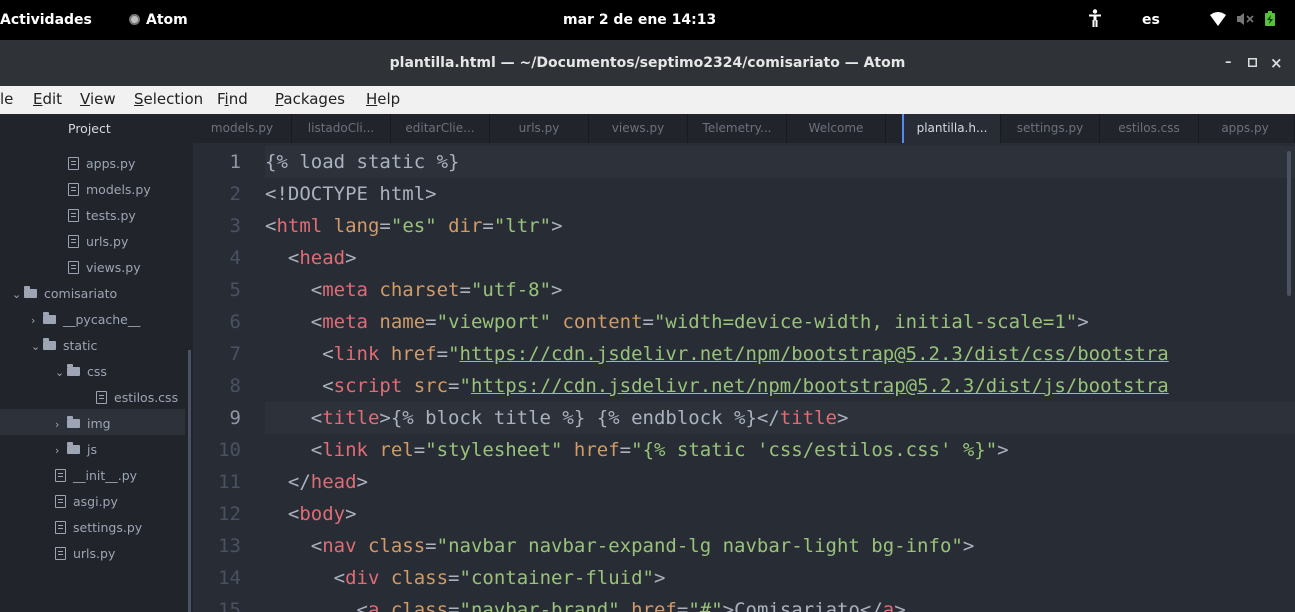 This screenshot has height=612, width=1295. Describe the element at coordinates (345, 450) in the screenshot. I see `code-token: link` at that location.